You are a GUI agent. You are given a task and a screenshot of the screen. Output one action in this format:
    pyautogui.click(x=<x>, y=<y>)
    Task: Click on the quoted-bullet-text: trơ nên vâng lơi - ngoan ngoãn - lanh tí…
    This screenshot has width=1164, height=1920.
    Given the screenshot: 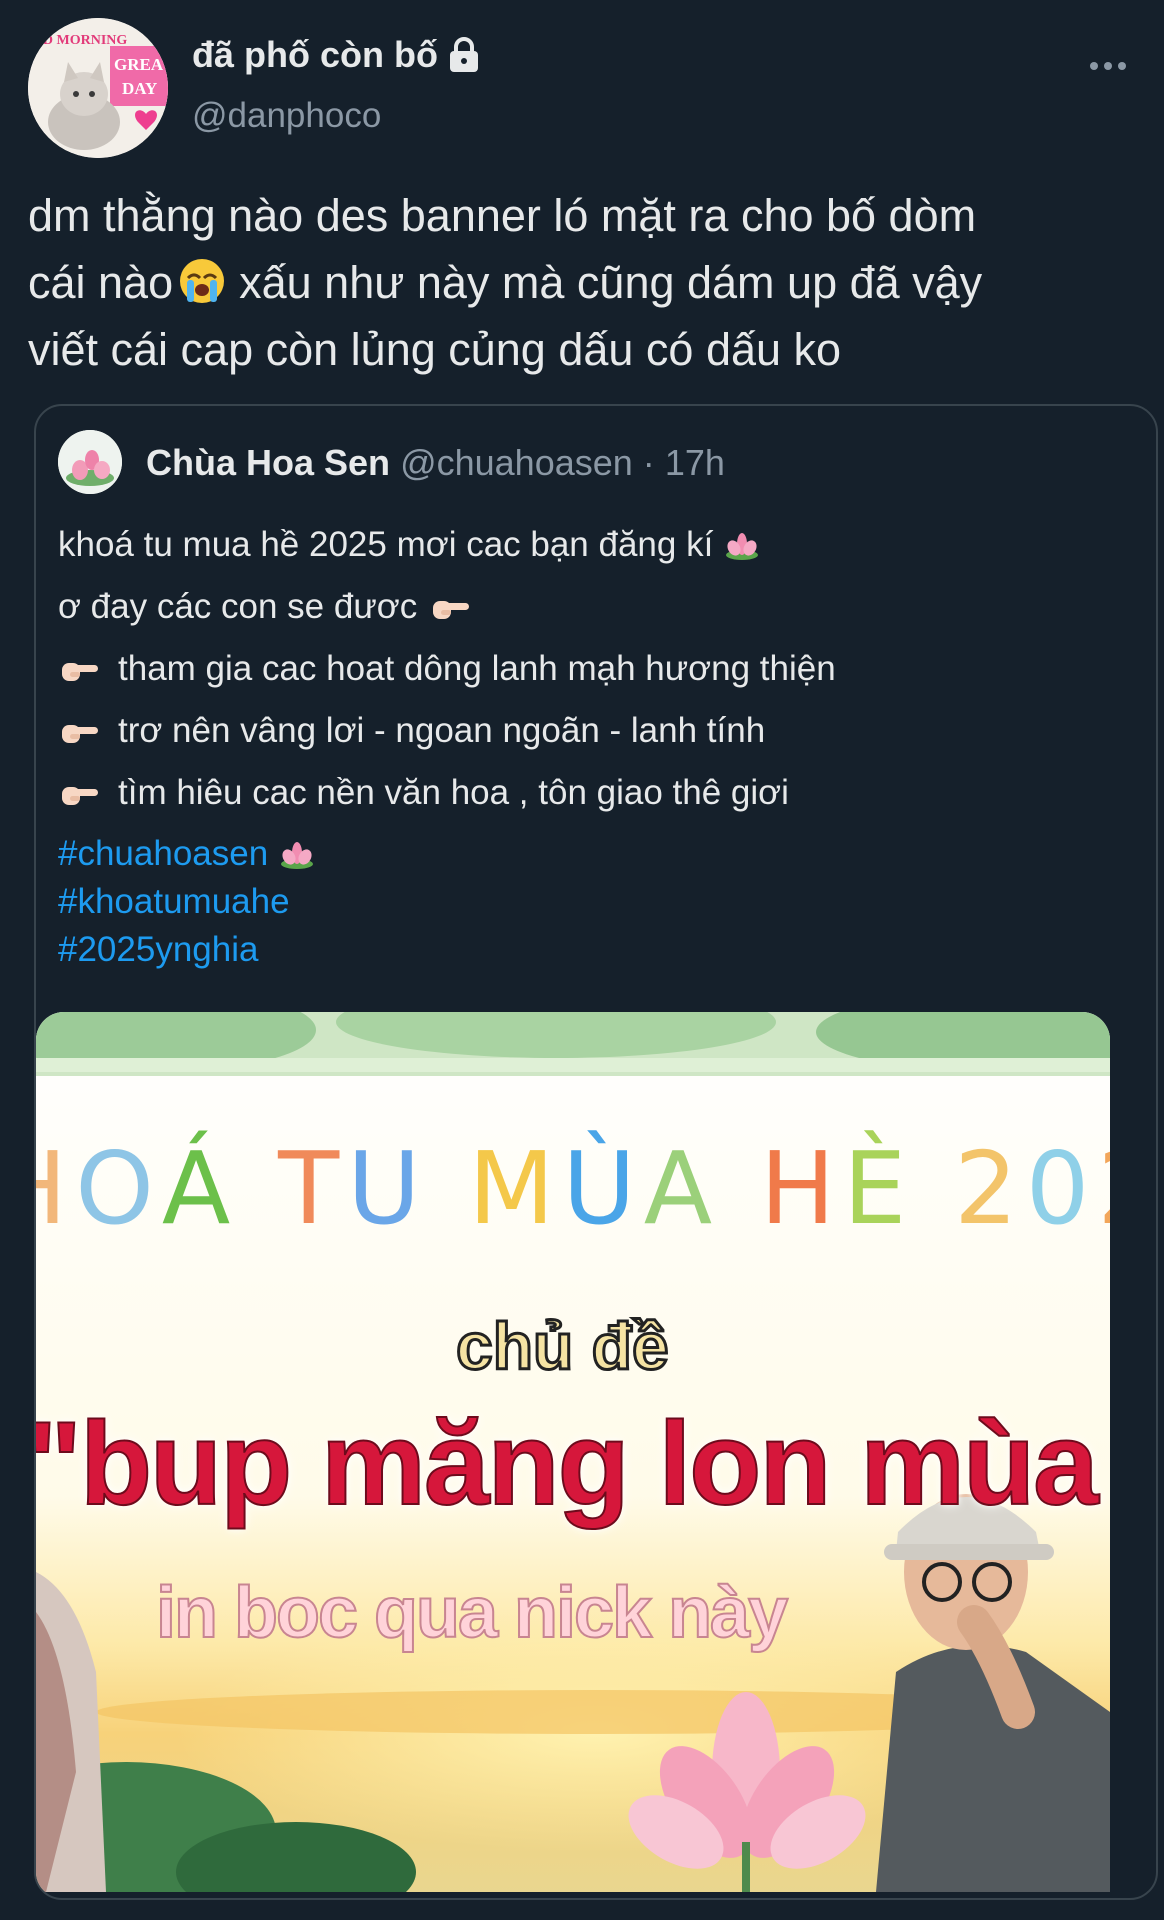 What is the action you would take?
    pyautogui.click(x=442, y=730)
    